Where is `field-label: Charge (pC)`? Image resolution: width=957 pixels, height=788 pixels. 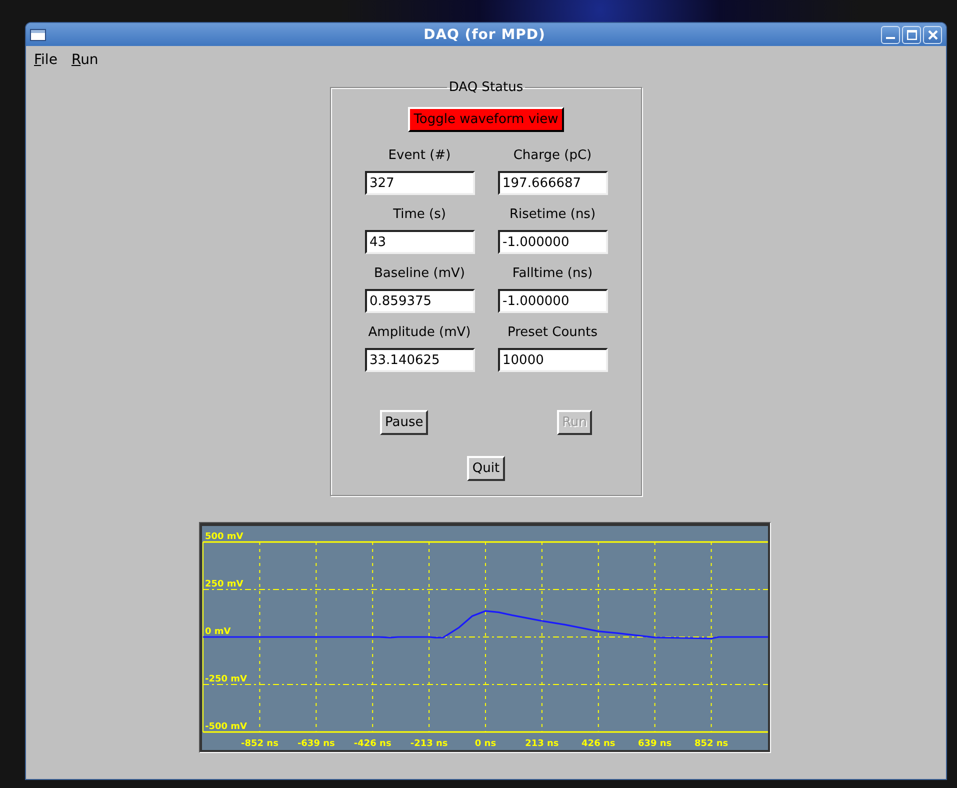
field-label: Charge (pC) is located at coordinates (552, 155).